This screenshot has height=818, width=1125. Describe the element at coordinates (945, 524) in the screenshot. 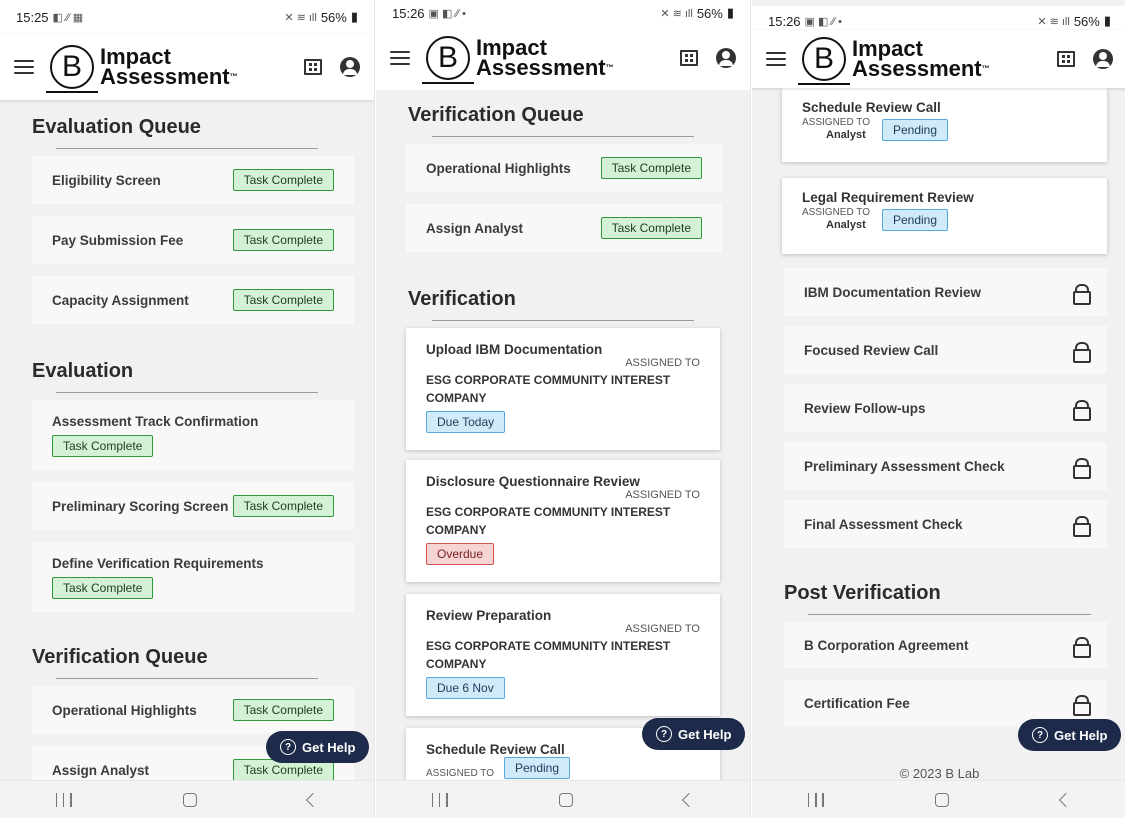

I see `locked-task-row: Final Assessment Check` at that location.